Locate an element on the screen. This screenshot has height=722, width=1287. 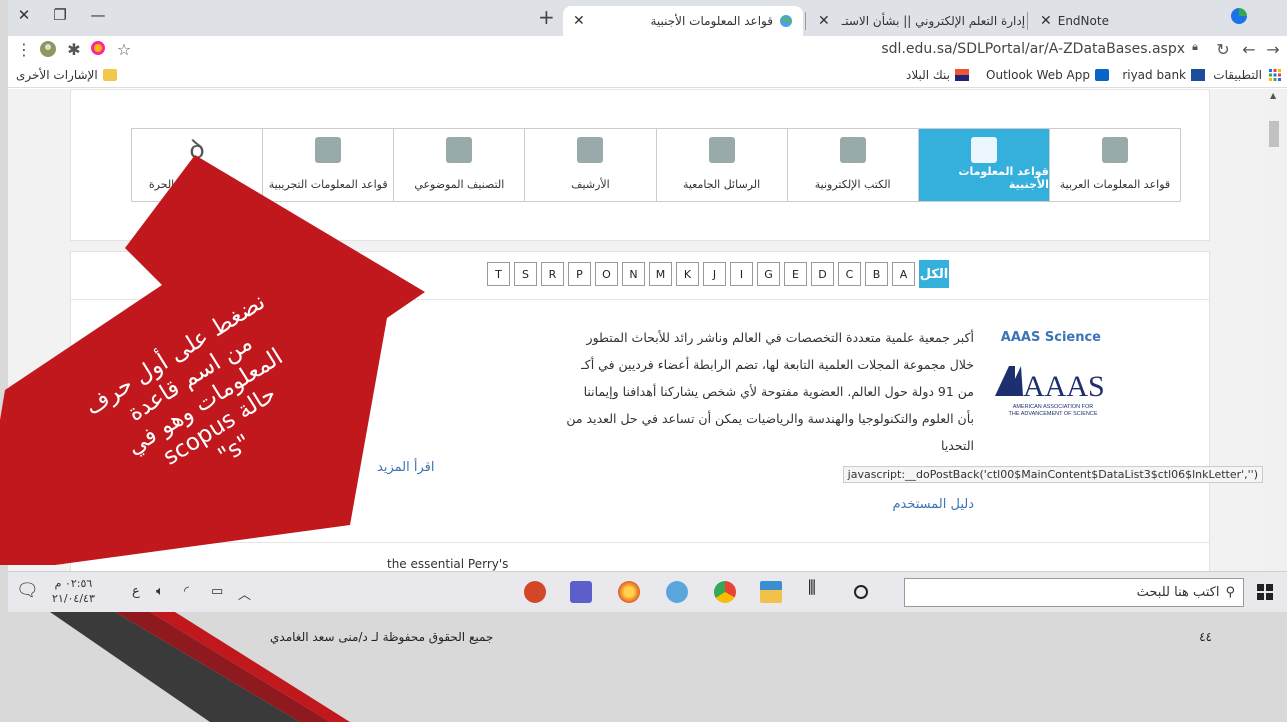
category-label: قواعد المعلومات الأجنبية is located at coordinates (1003, 178).